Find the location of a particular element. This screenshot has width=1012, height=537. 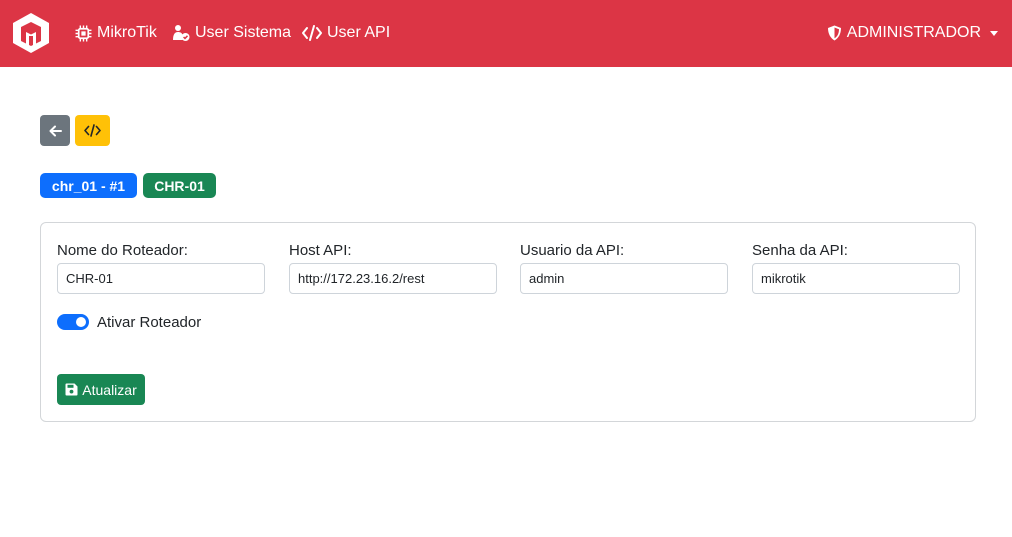

nav-link-user-api: User API is located at coordinates (346, 33).